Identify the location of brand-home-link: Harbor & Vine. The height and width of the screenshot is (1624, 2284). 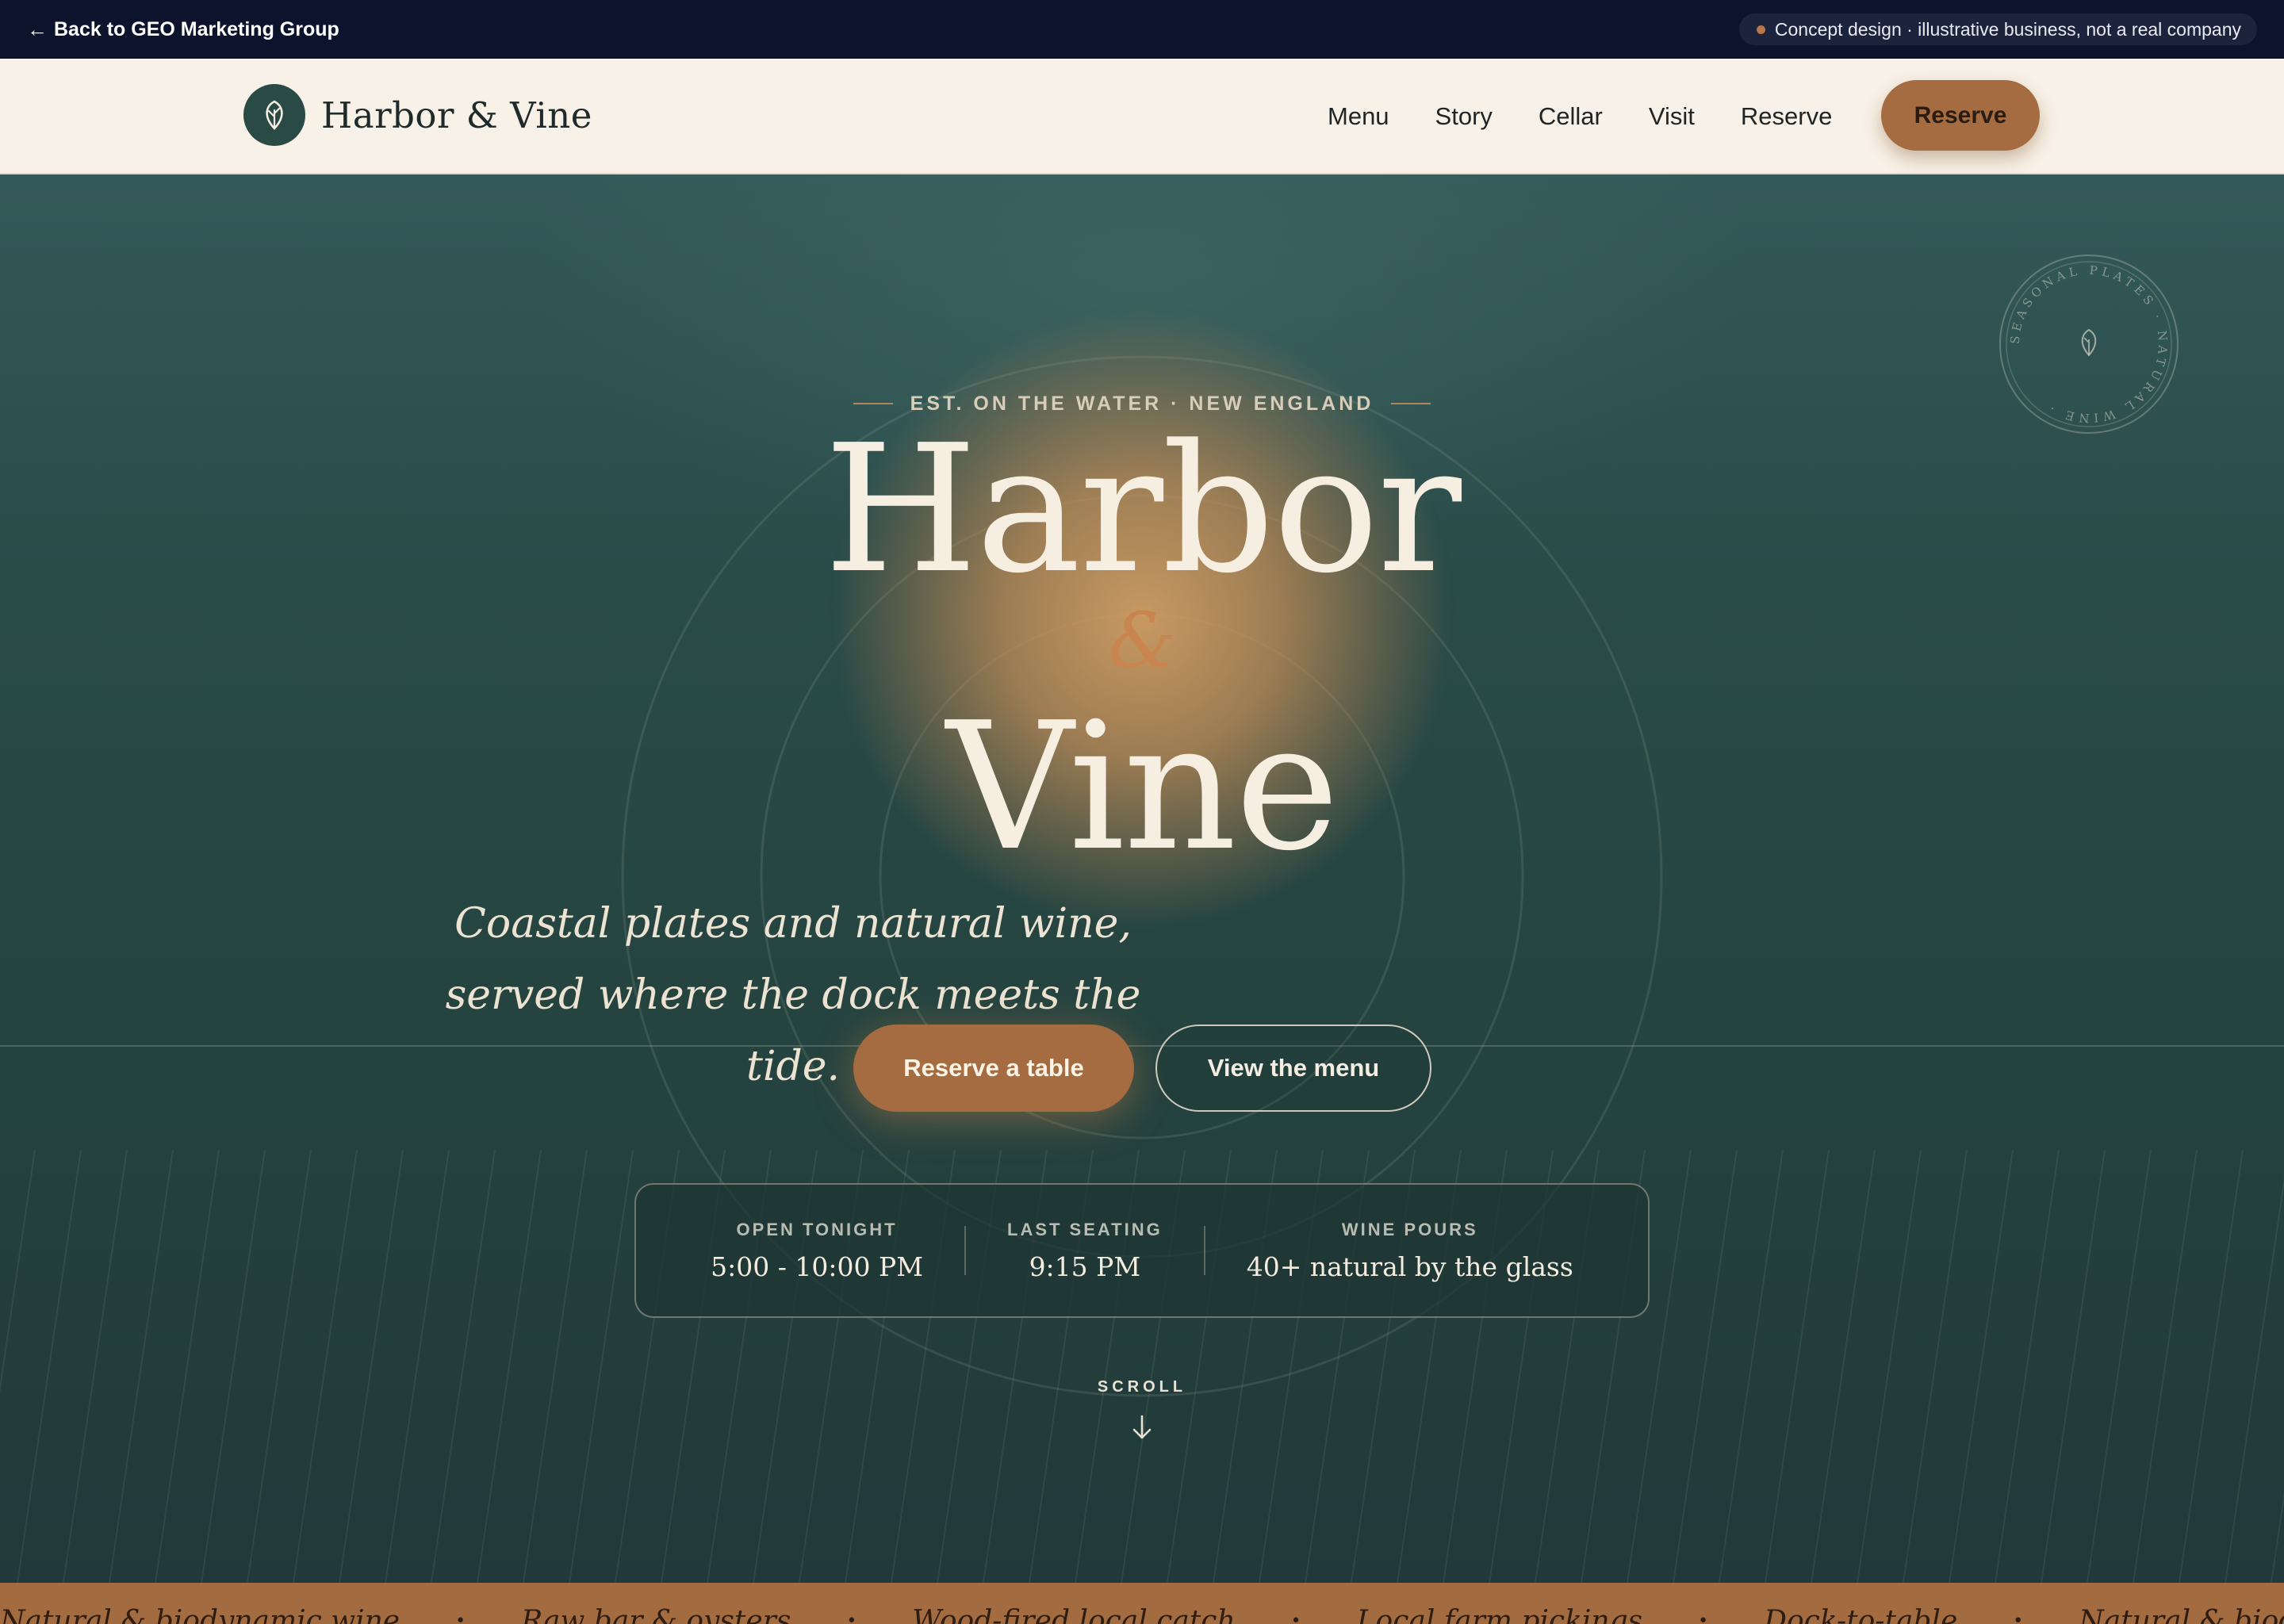
(417, 115).